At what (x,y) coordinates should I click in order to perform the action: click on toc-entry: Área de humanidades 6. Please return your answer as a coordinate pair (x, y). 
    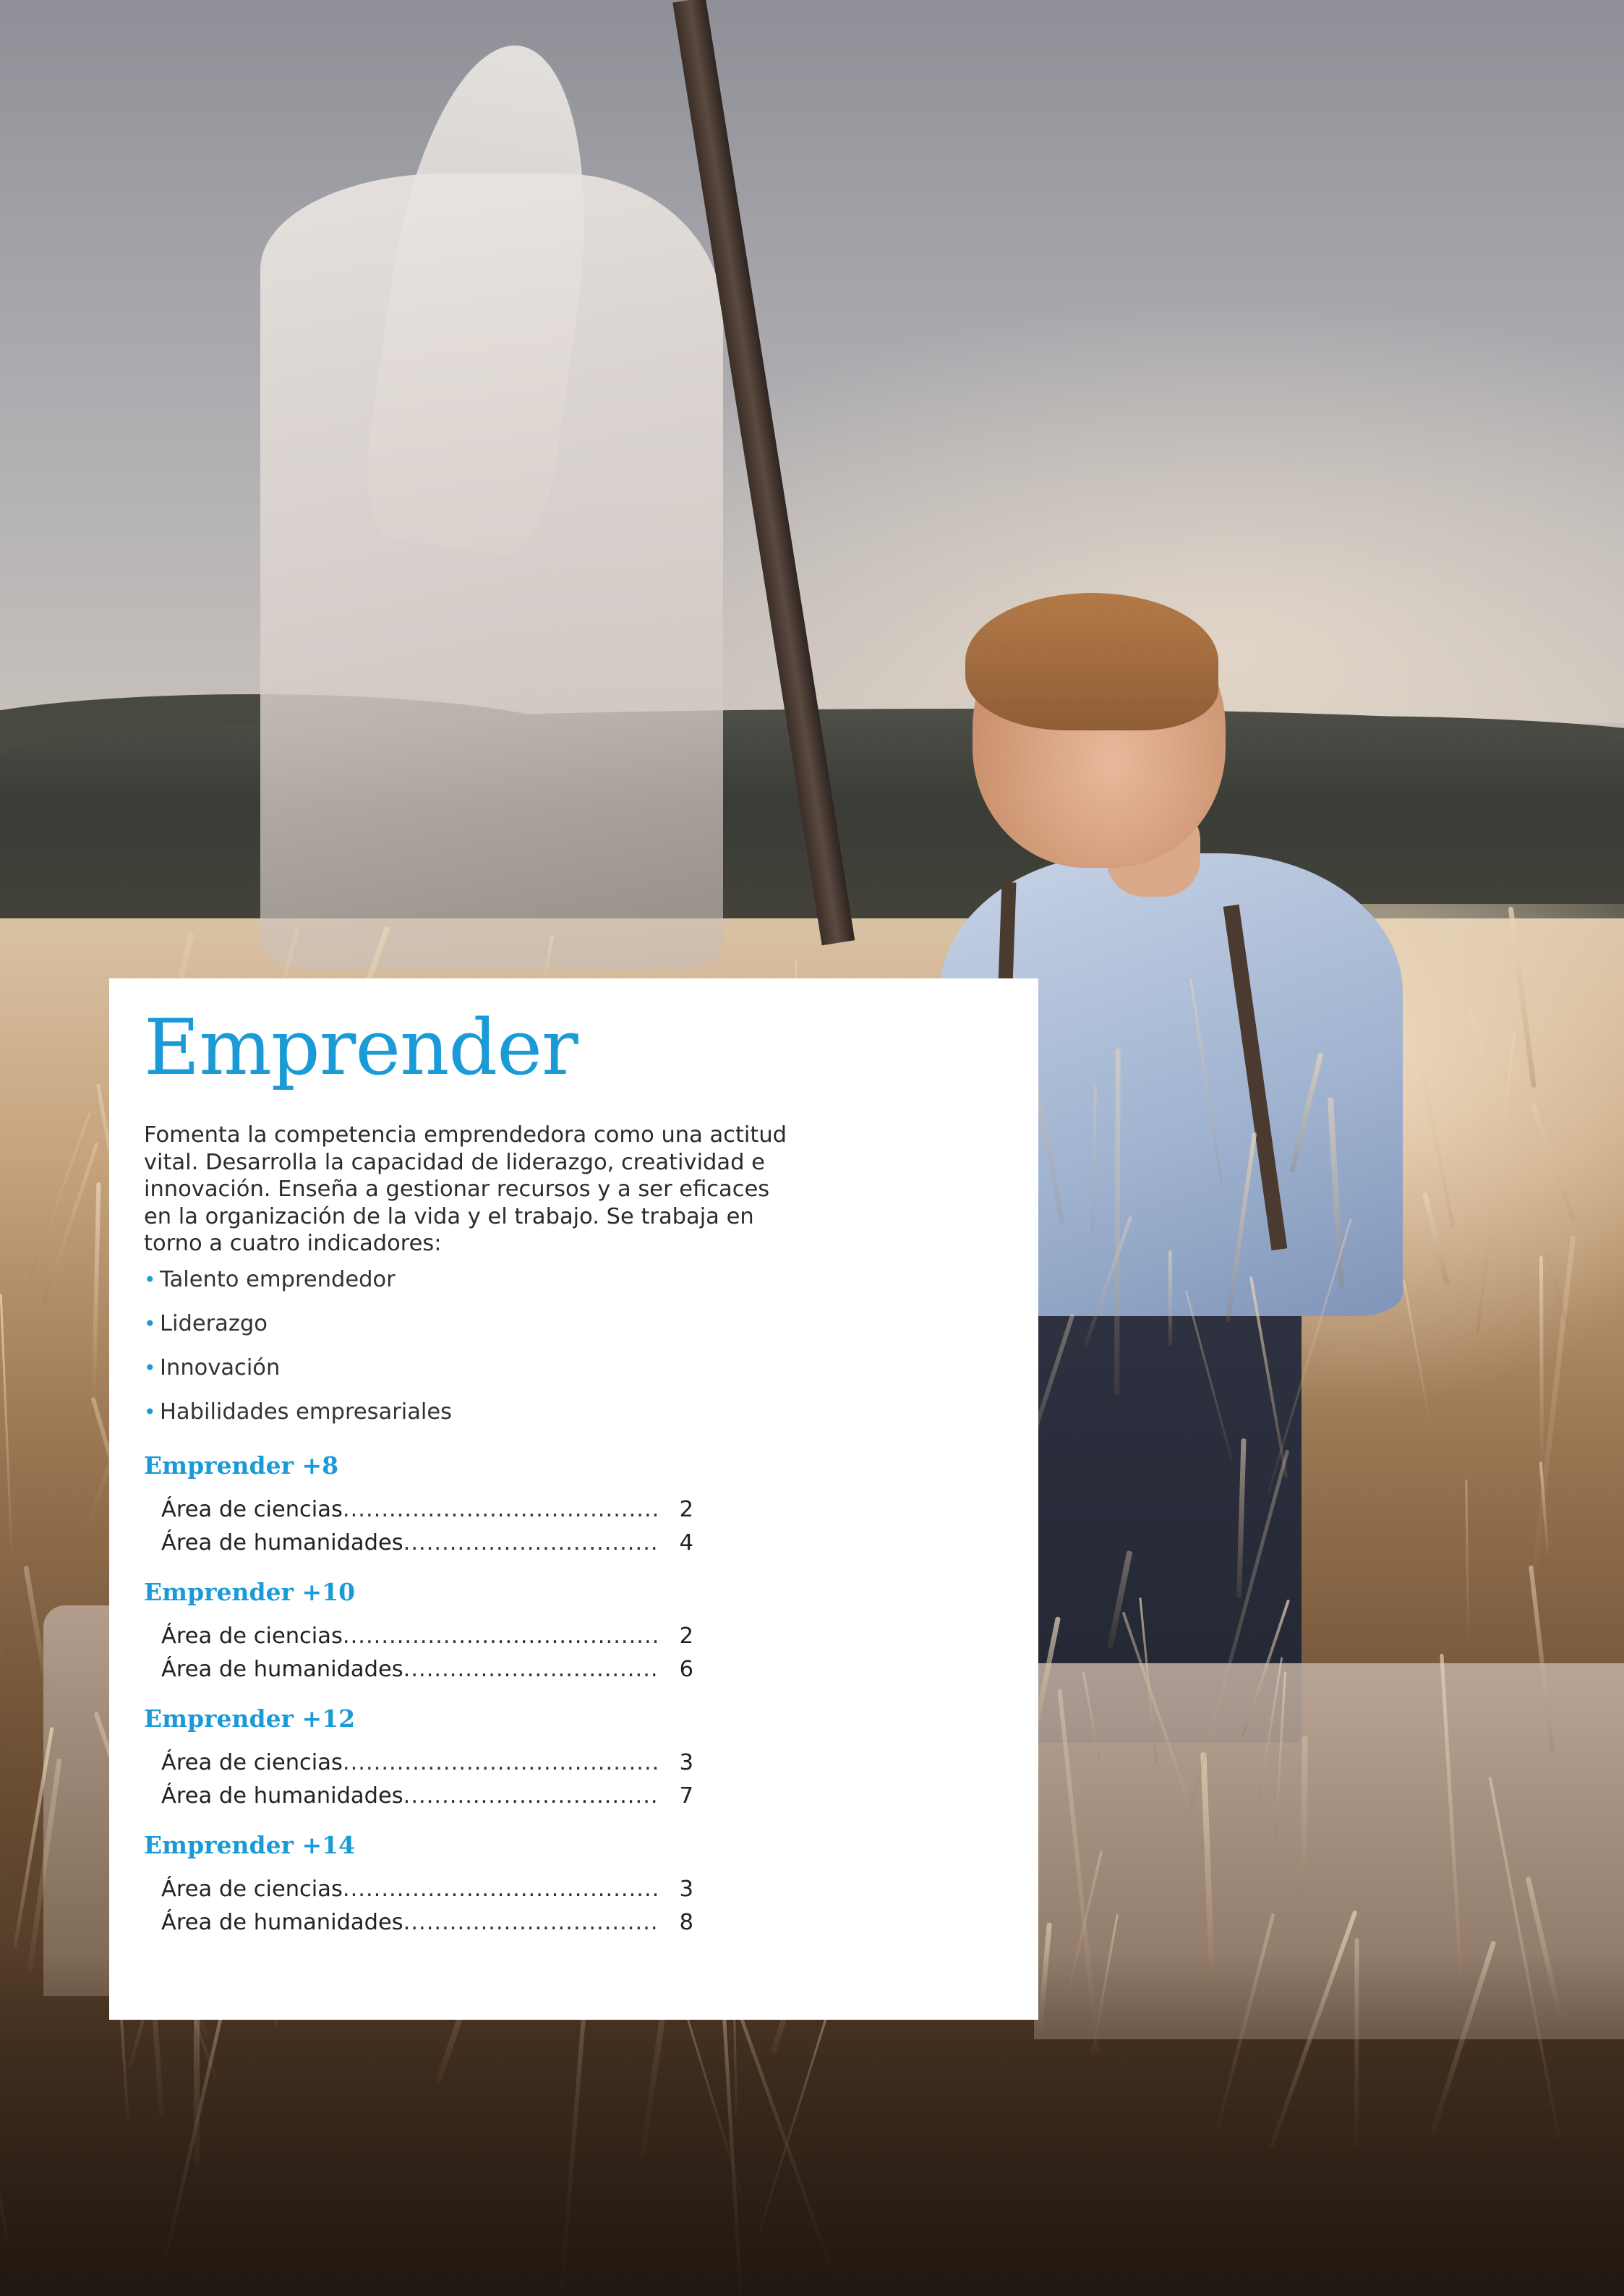
    Looking at the image, I should click on (427, 1669).